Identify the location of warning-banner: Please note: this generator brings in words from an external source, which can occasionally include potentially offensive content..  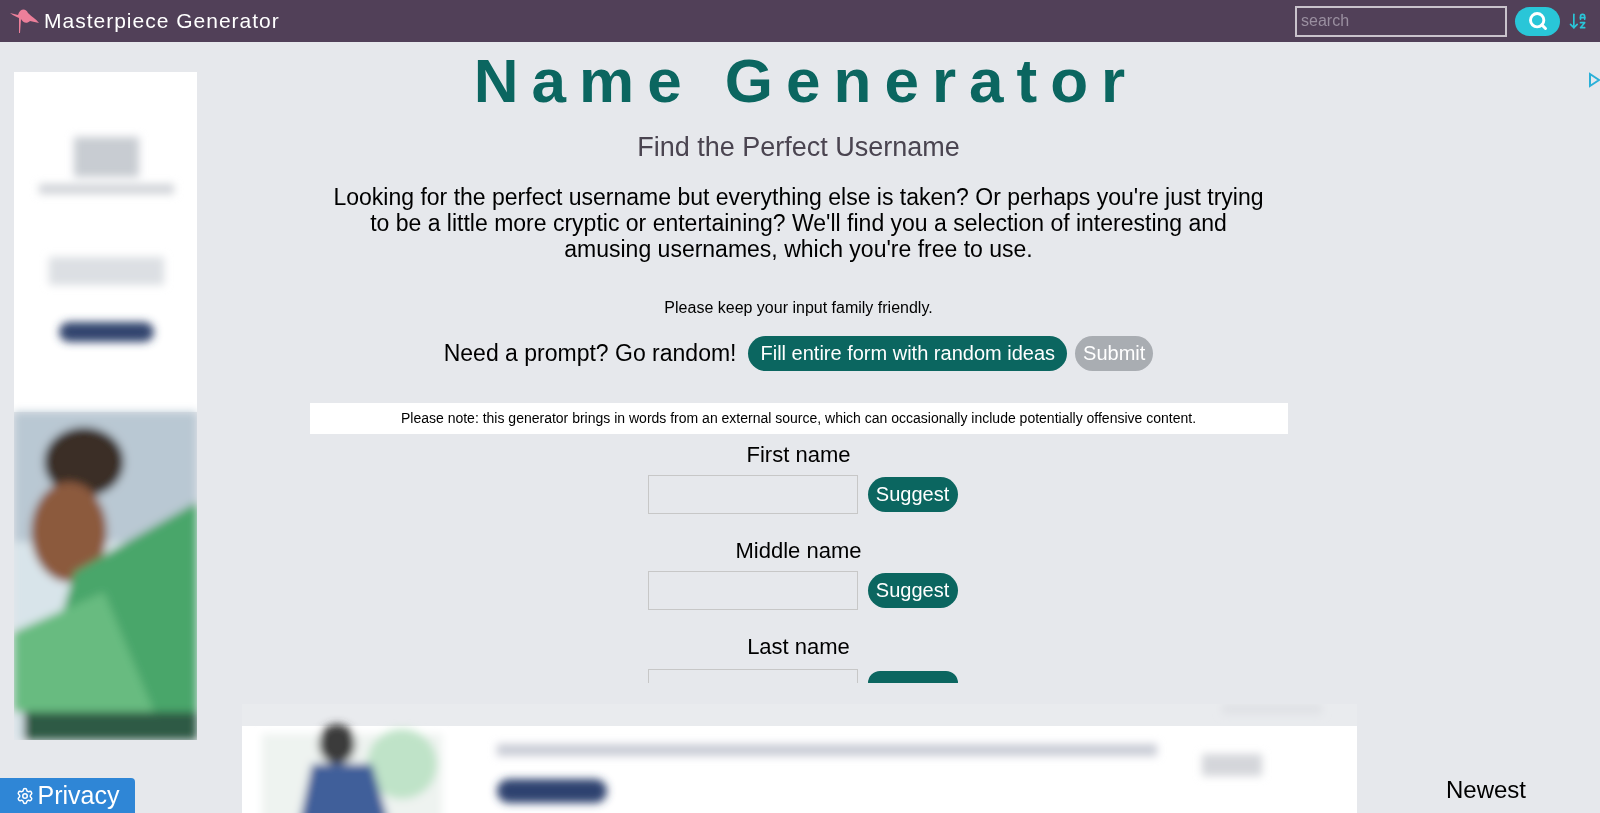
(798, 418).